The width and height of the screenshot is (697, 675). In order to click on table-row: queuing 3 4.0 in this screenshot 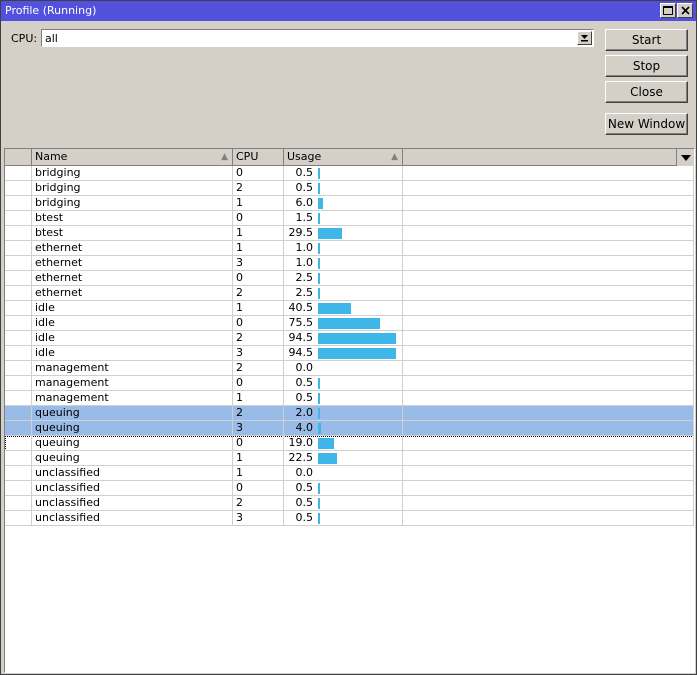, I will do `click(349, 428)`.